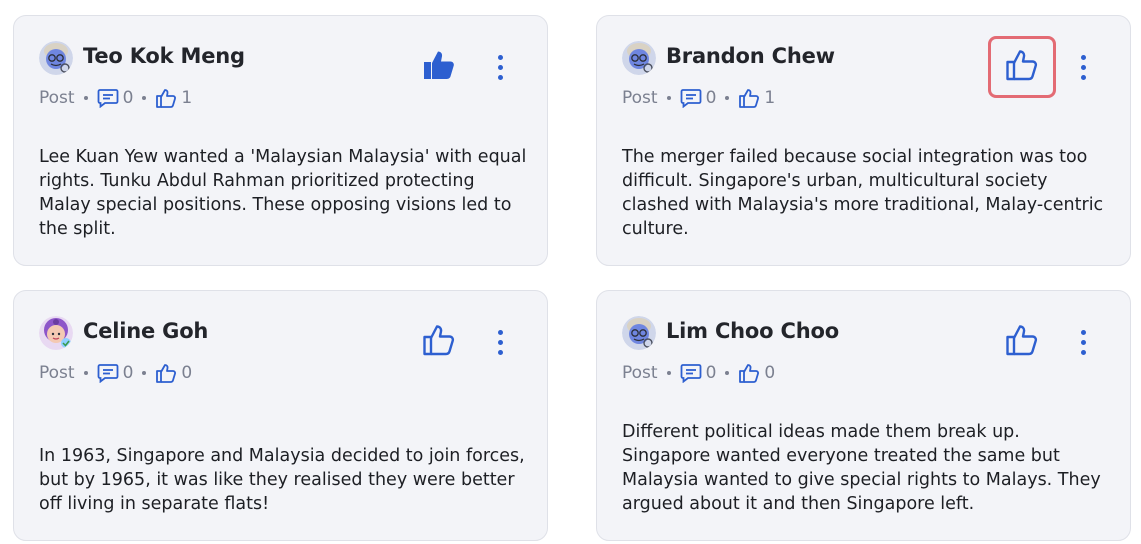  I want to click on author-name: Brandon Chew, so click(750, 56).